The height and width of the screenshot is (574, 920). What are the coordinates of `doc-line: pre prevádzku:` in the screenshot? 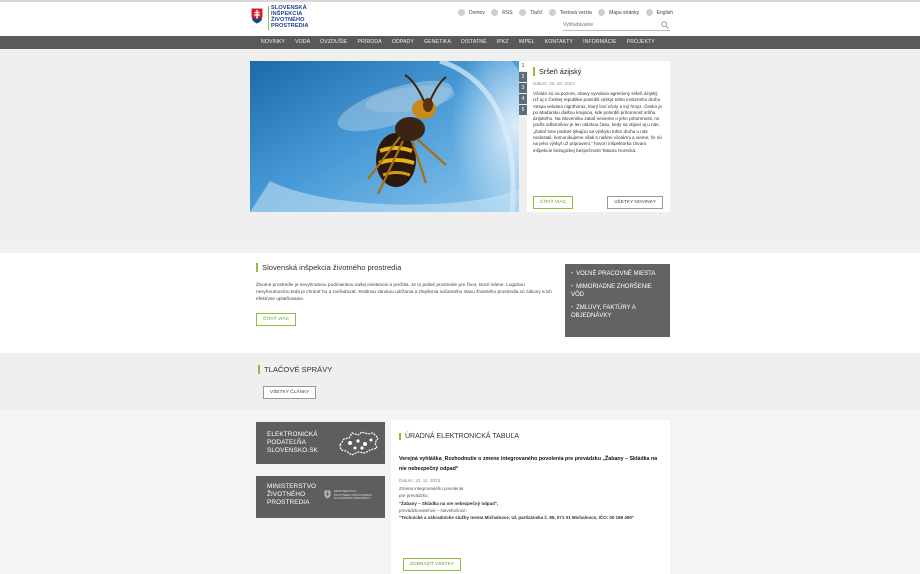 It's located at (414, 496).